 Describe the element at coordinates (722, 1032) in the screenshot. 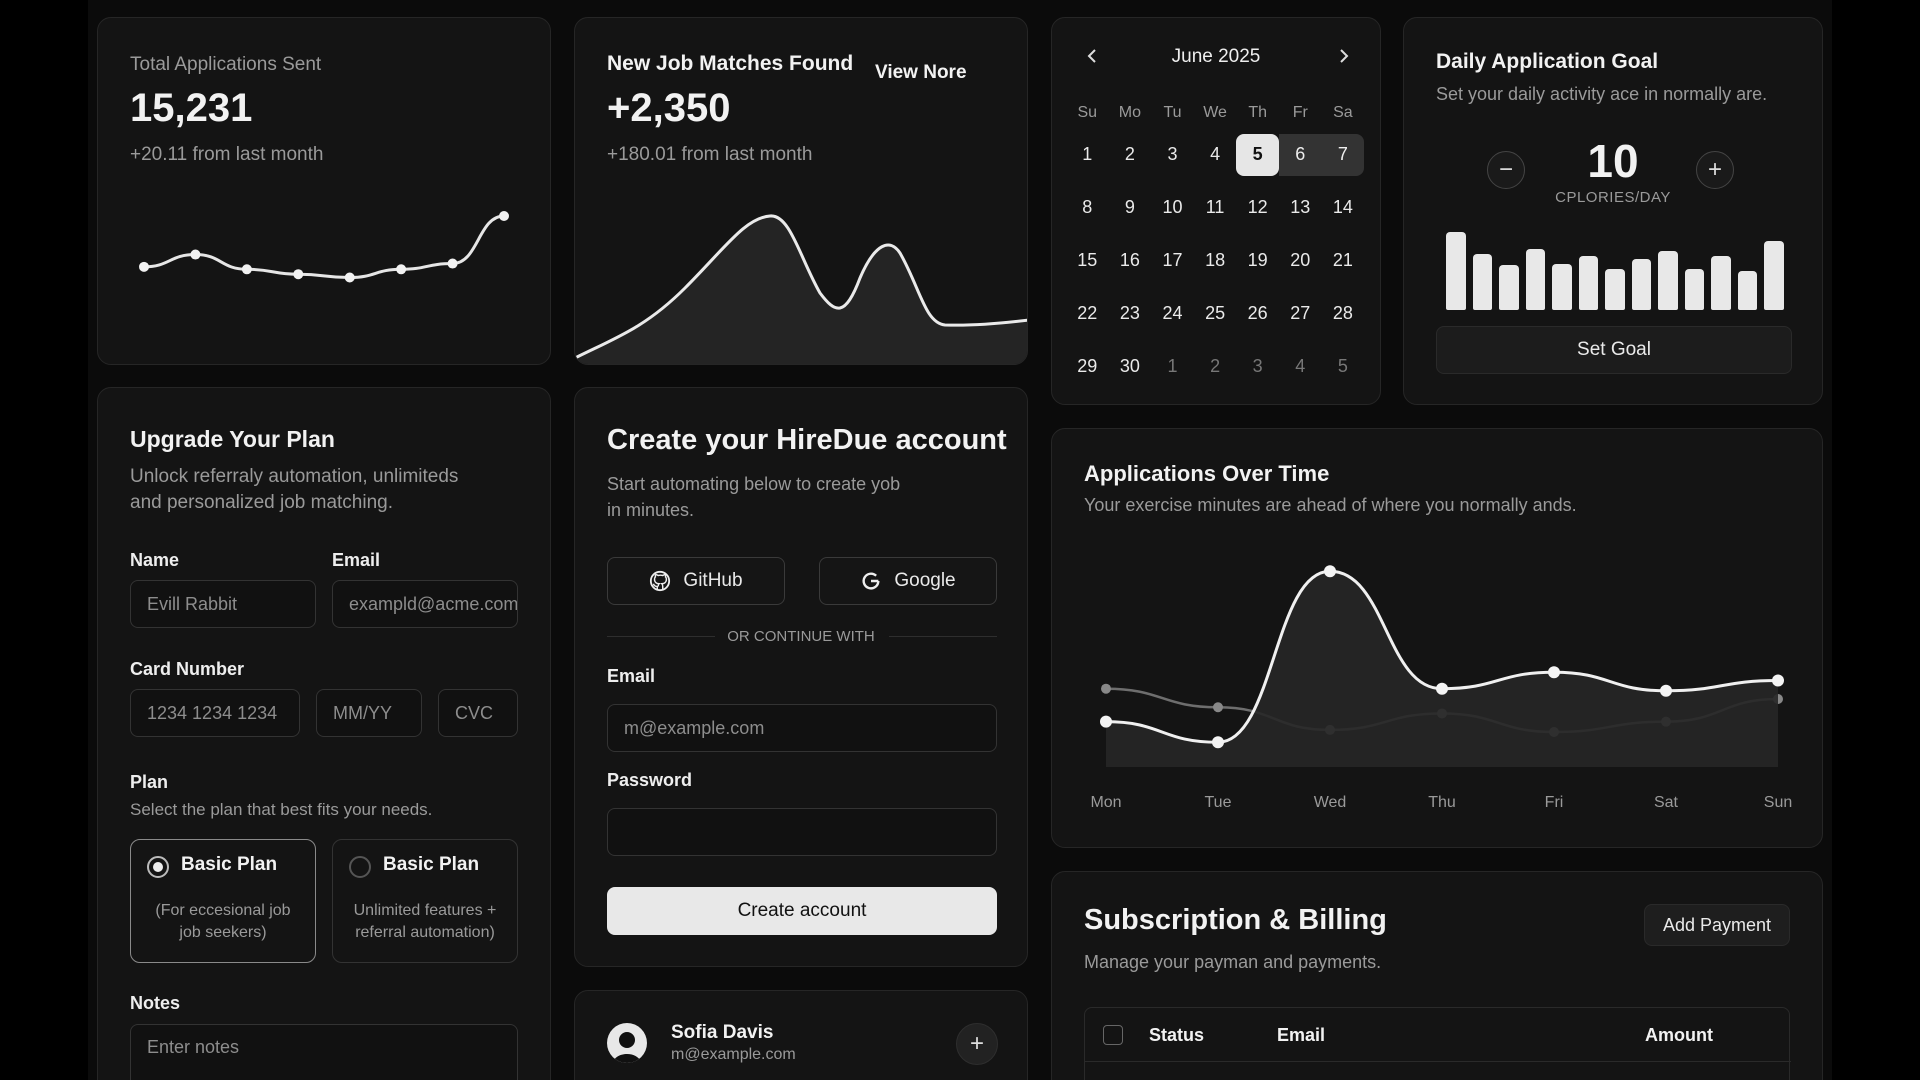

I see `profile-name: Sofia Davis` at that location.